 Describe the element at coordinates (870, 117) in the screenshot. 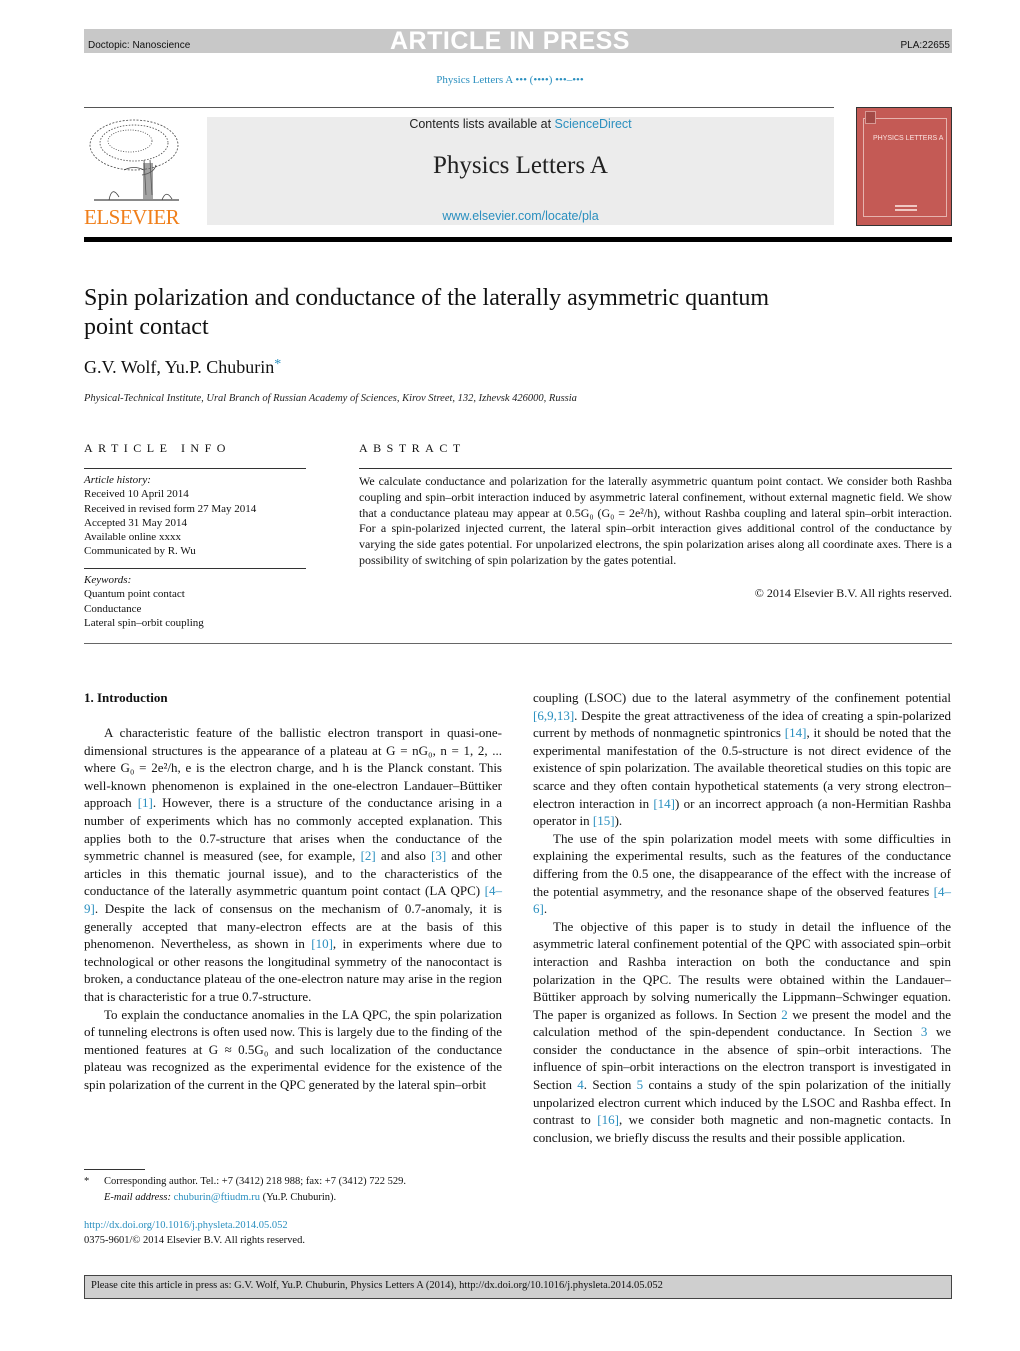

I see `cover-publisher-badge-icon` at that location.